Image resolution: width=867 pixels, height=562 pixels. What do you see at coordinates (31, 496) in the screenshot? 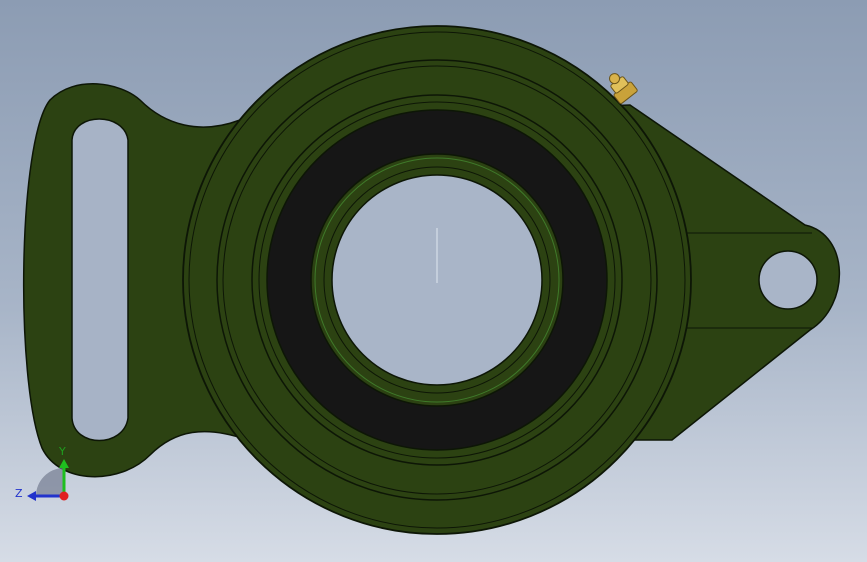
I see `z-arrow-head` at bounding box center [31, 496].